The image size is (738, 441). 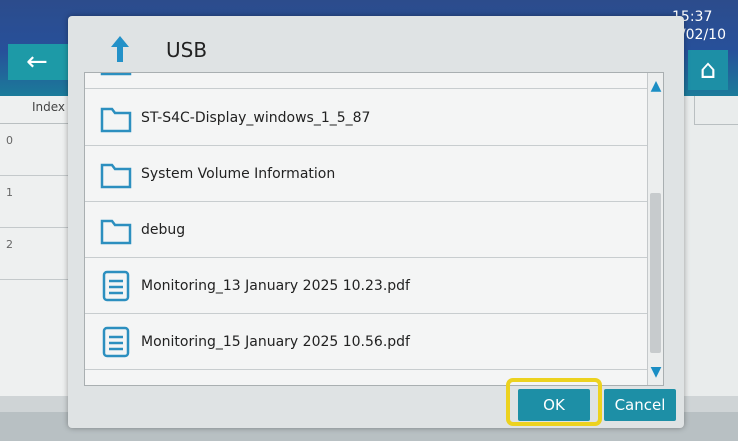 What do you see at coordinates (163, 229) in the screenshot?
I see `file-name: debug` at bounding box center [163, 229].